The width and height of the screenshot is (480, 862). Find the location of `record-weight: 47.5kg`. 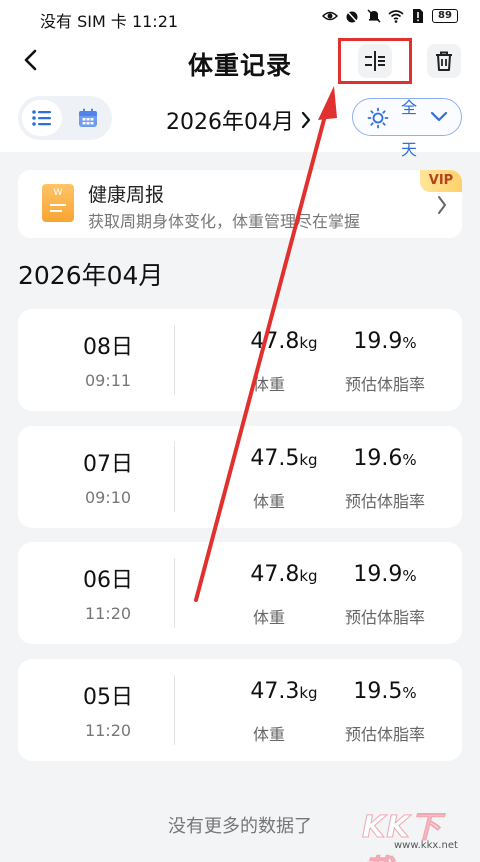

record-weight: 47.5kg is located at coordinates (284, 458).